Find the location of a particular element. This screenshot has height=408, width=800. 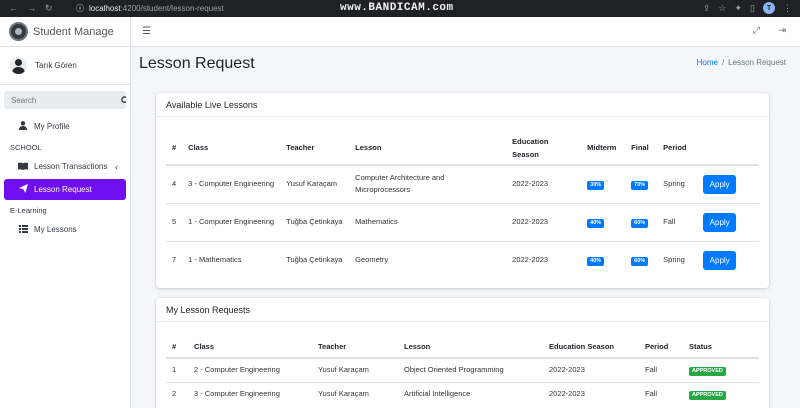

nav-header-elearning: E-Learning is located at coordinates (28, 210).